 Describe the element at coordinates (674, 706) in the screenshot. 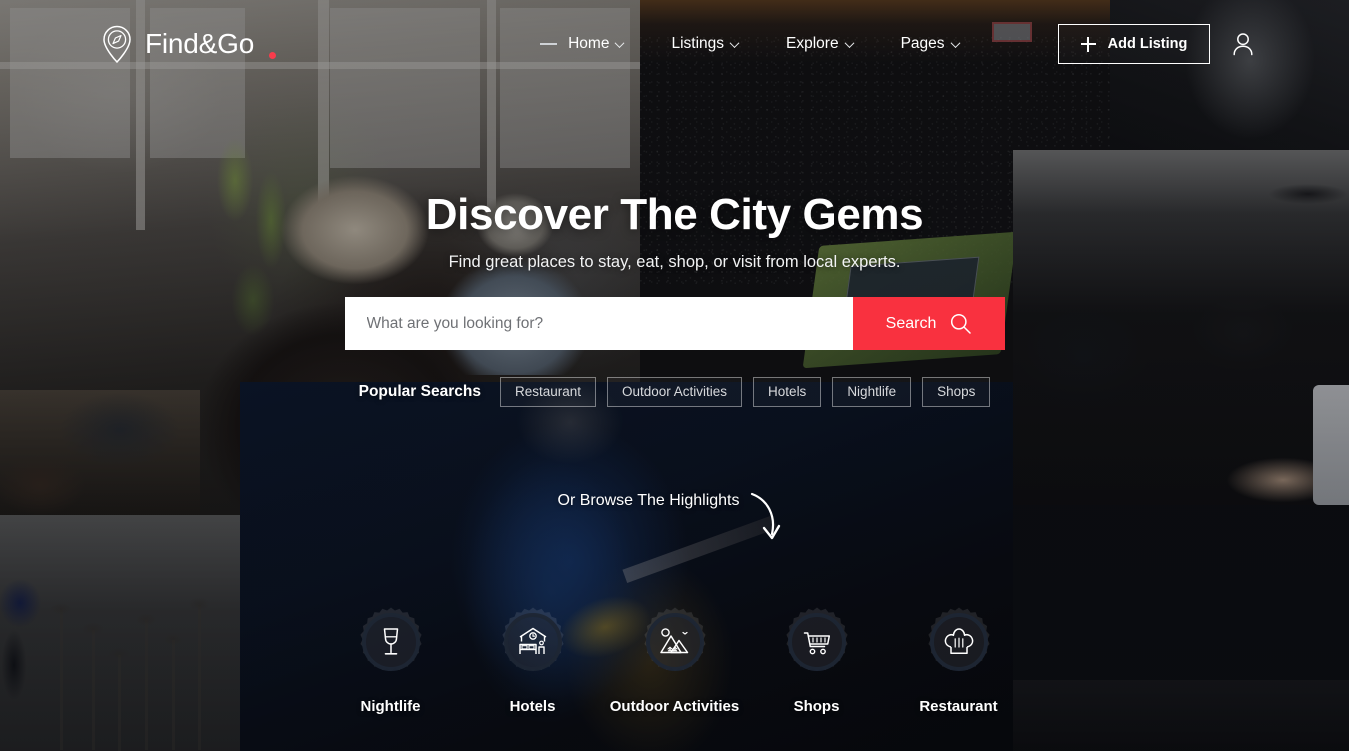

I see `category-label: Outdoor Activities` at that location.